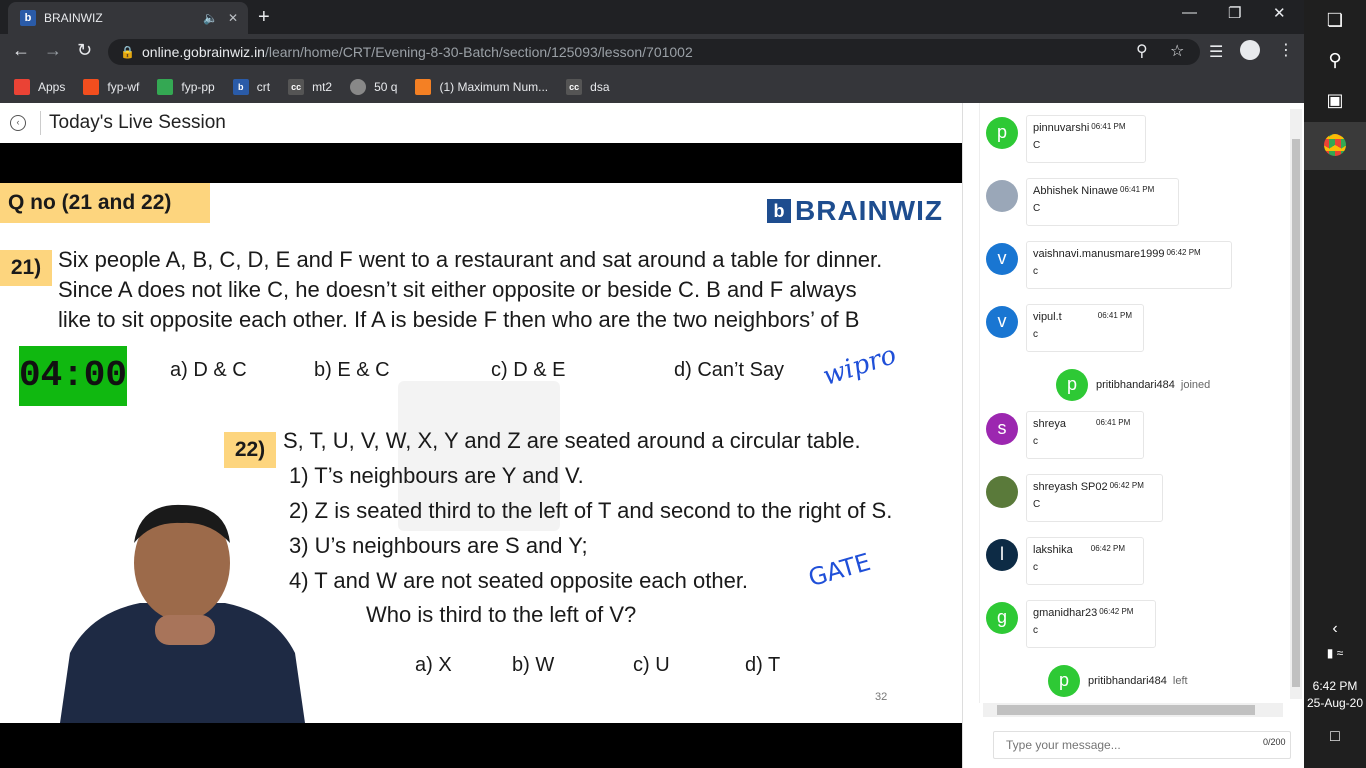 The width and height of the screenshot is (1366, 768). What do you see at coordinates (423, 86) in the screenshot?
I see `stackoverflow-icon` at bounding box center [423, 86].